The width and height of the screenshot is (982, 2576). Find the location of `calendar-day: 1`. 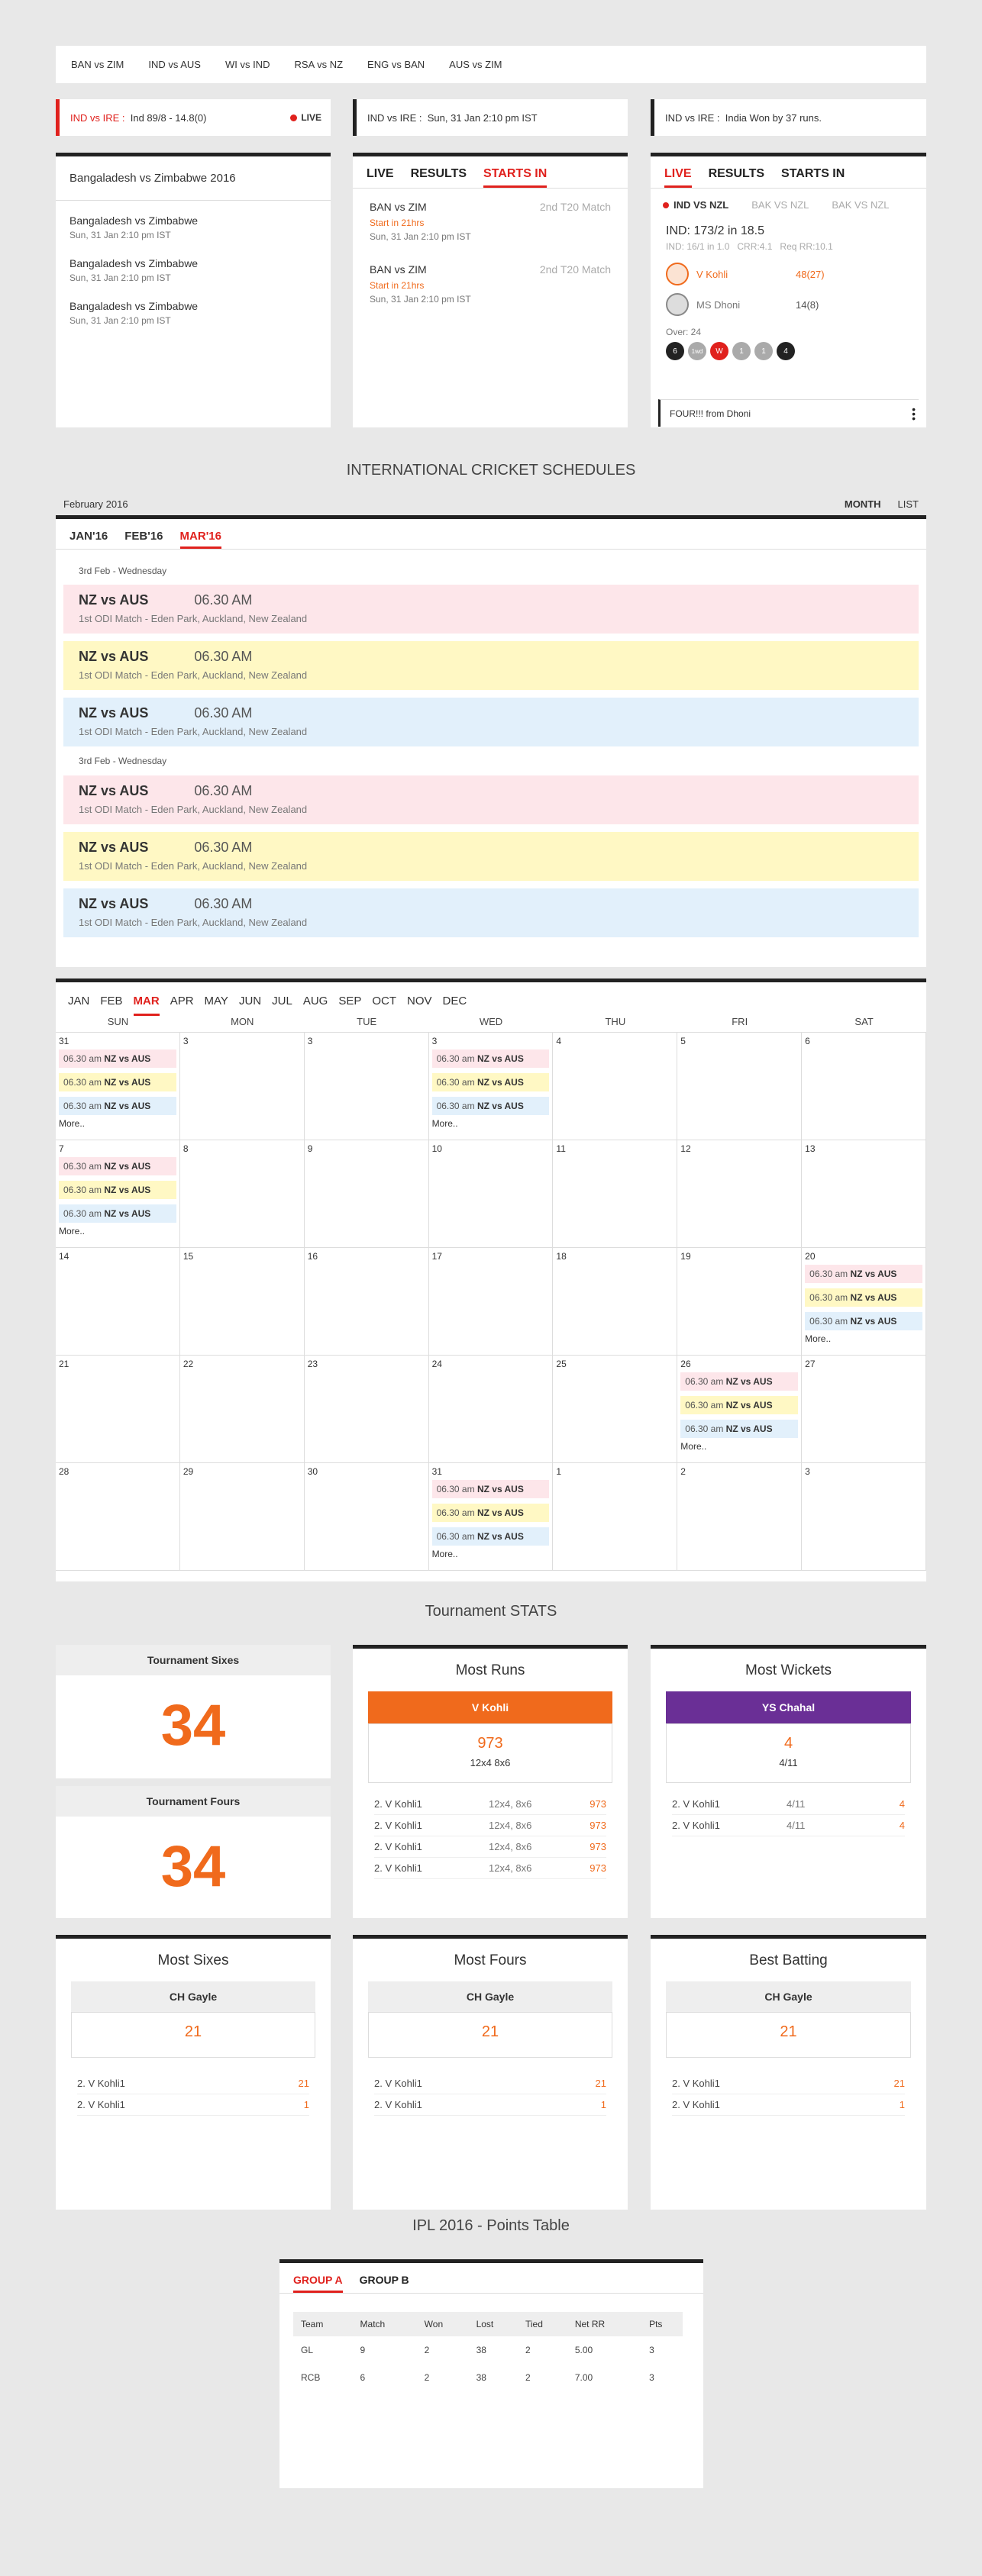

calendar-day: 1 is located at coordinates (616, 1517).